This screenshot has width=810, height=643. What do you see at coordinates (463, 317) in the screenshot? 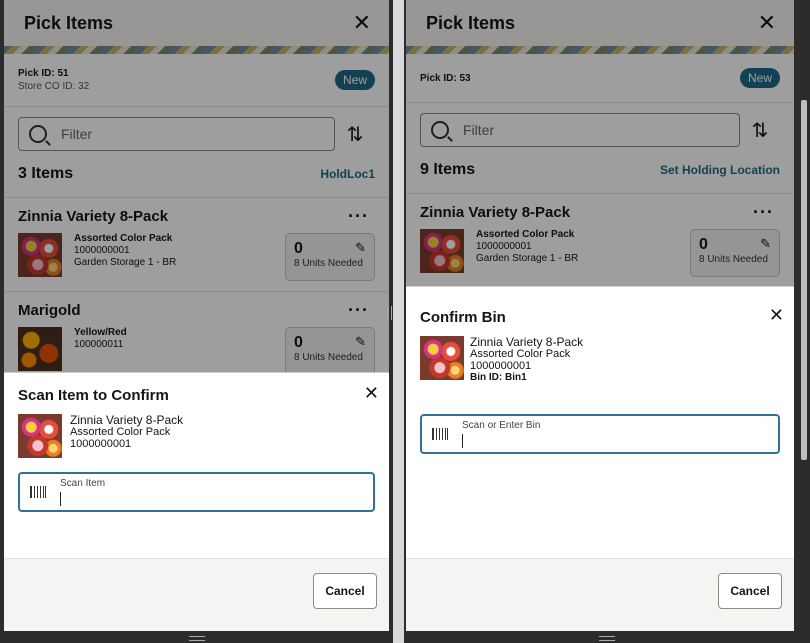
I see `sheet-title: Confirm Bin` at bounding box center [463, 317].